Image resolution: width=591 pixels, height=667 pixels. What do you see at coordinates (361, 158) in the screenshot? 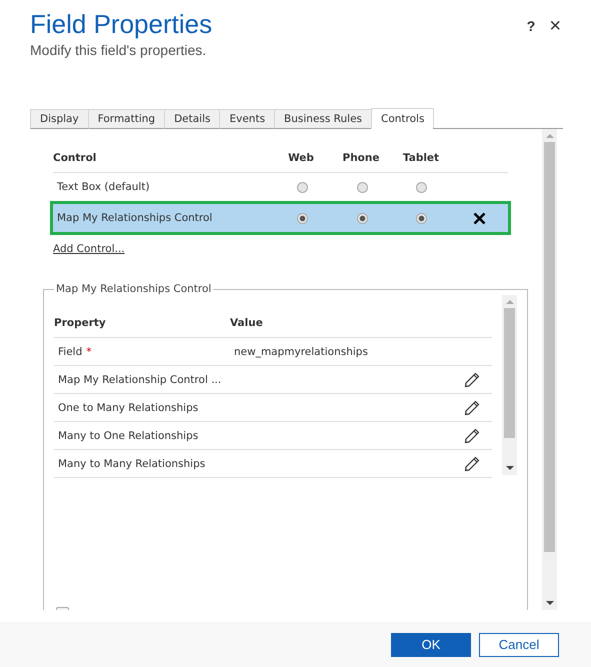
I see `column-header: Phone` at bounding box center [361, 158].